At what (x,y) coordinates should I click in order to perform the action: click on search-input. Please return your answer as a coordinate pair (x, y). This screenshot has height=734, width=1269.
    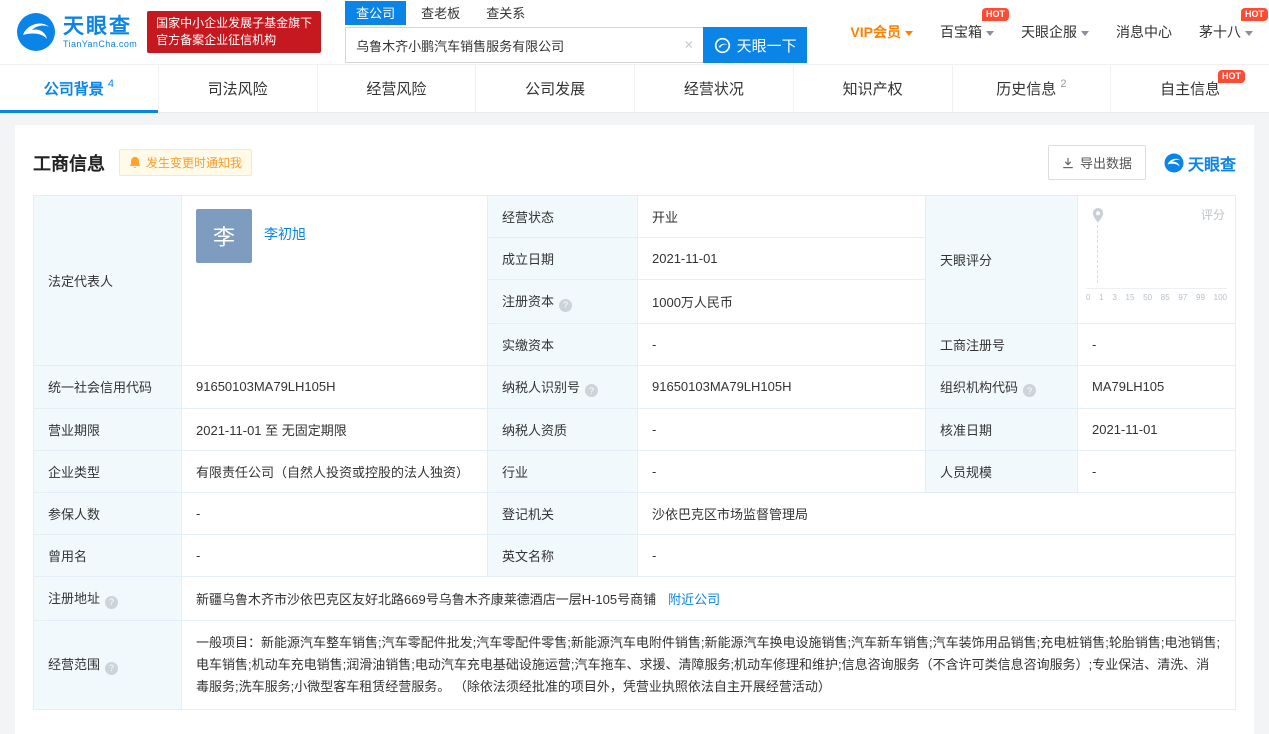
    Looking at the image, I should click on (524, 45).